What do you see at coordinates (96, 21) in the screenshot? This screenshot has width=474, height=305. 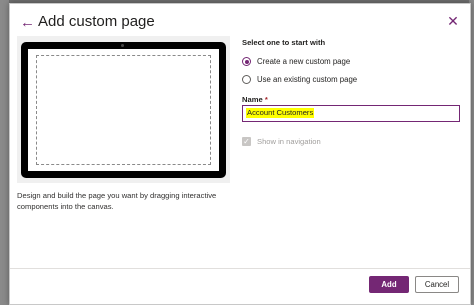 I see `dialog-title: Add custom page` at bounding box center [96, 21].